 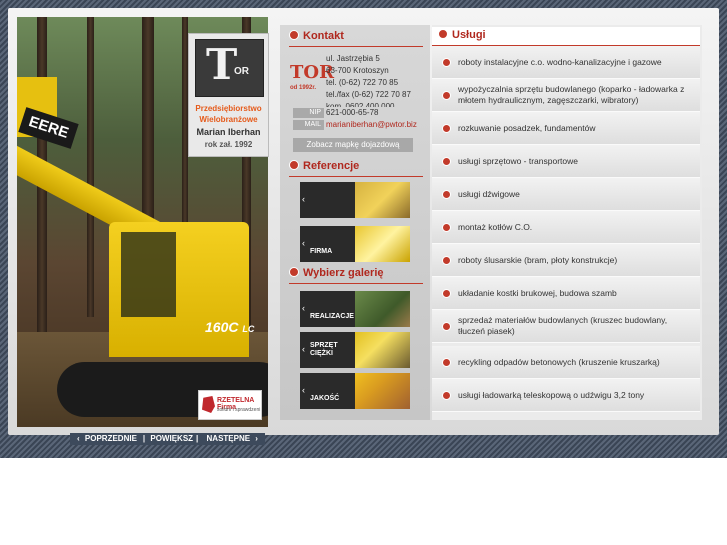 What do you see at coordinates (566, 194) in the screenshot?
I see `service-item: usługi dźwigowe` at bounding box center [566, 194].